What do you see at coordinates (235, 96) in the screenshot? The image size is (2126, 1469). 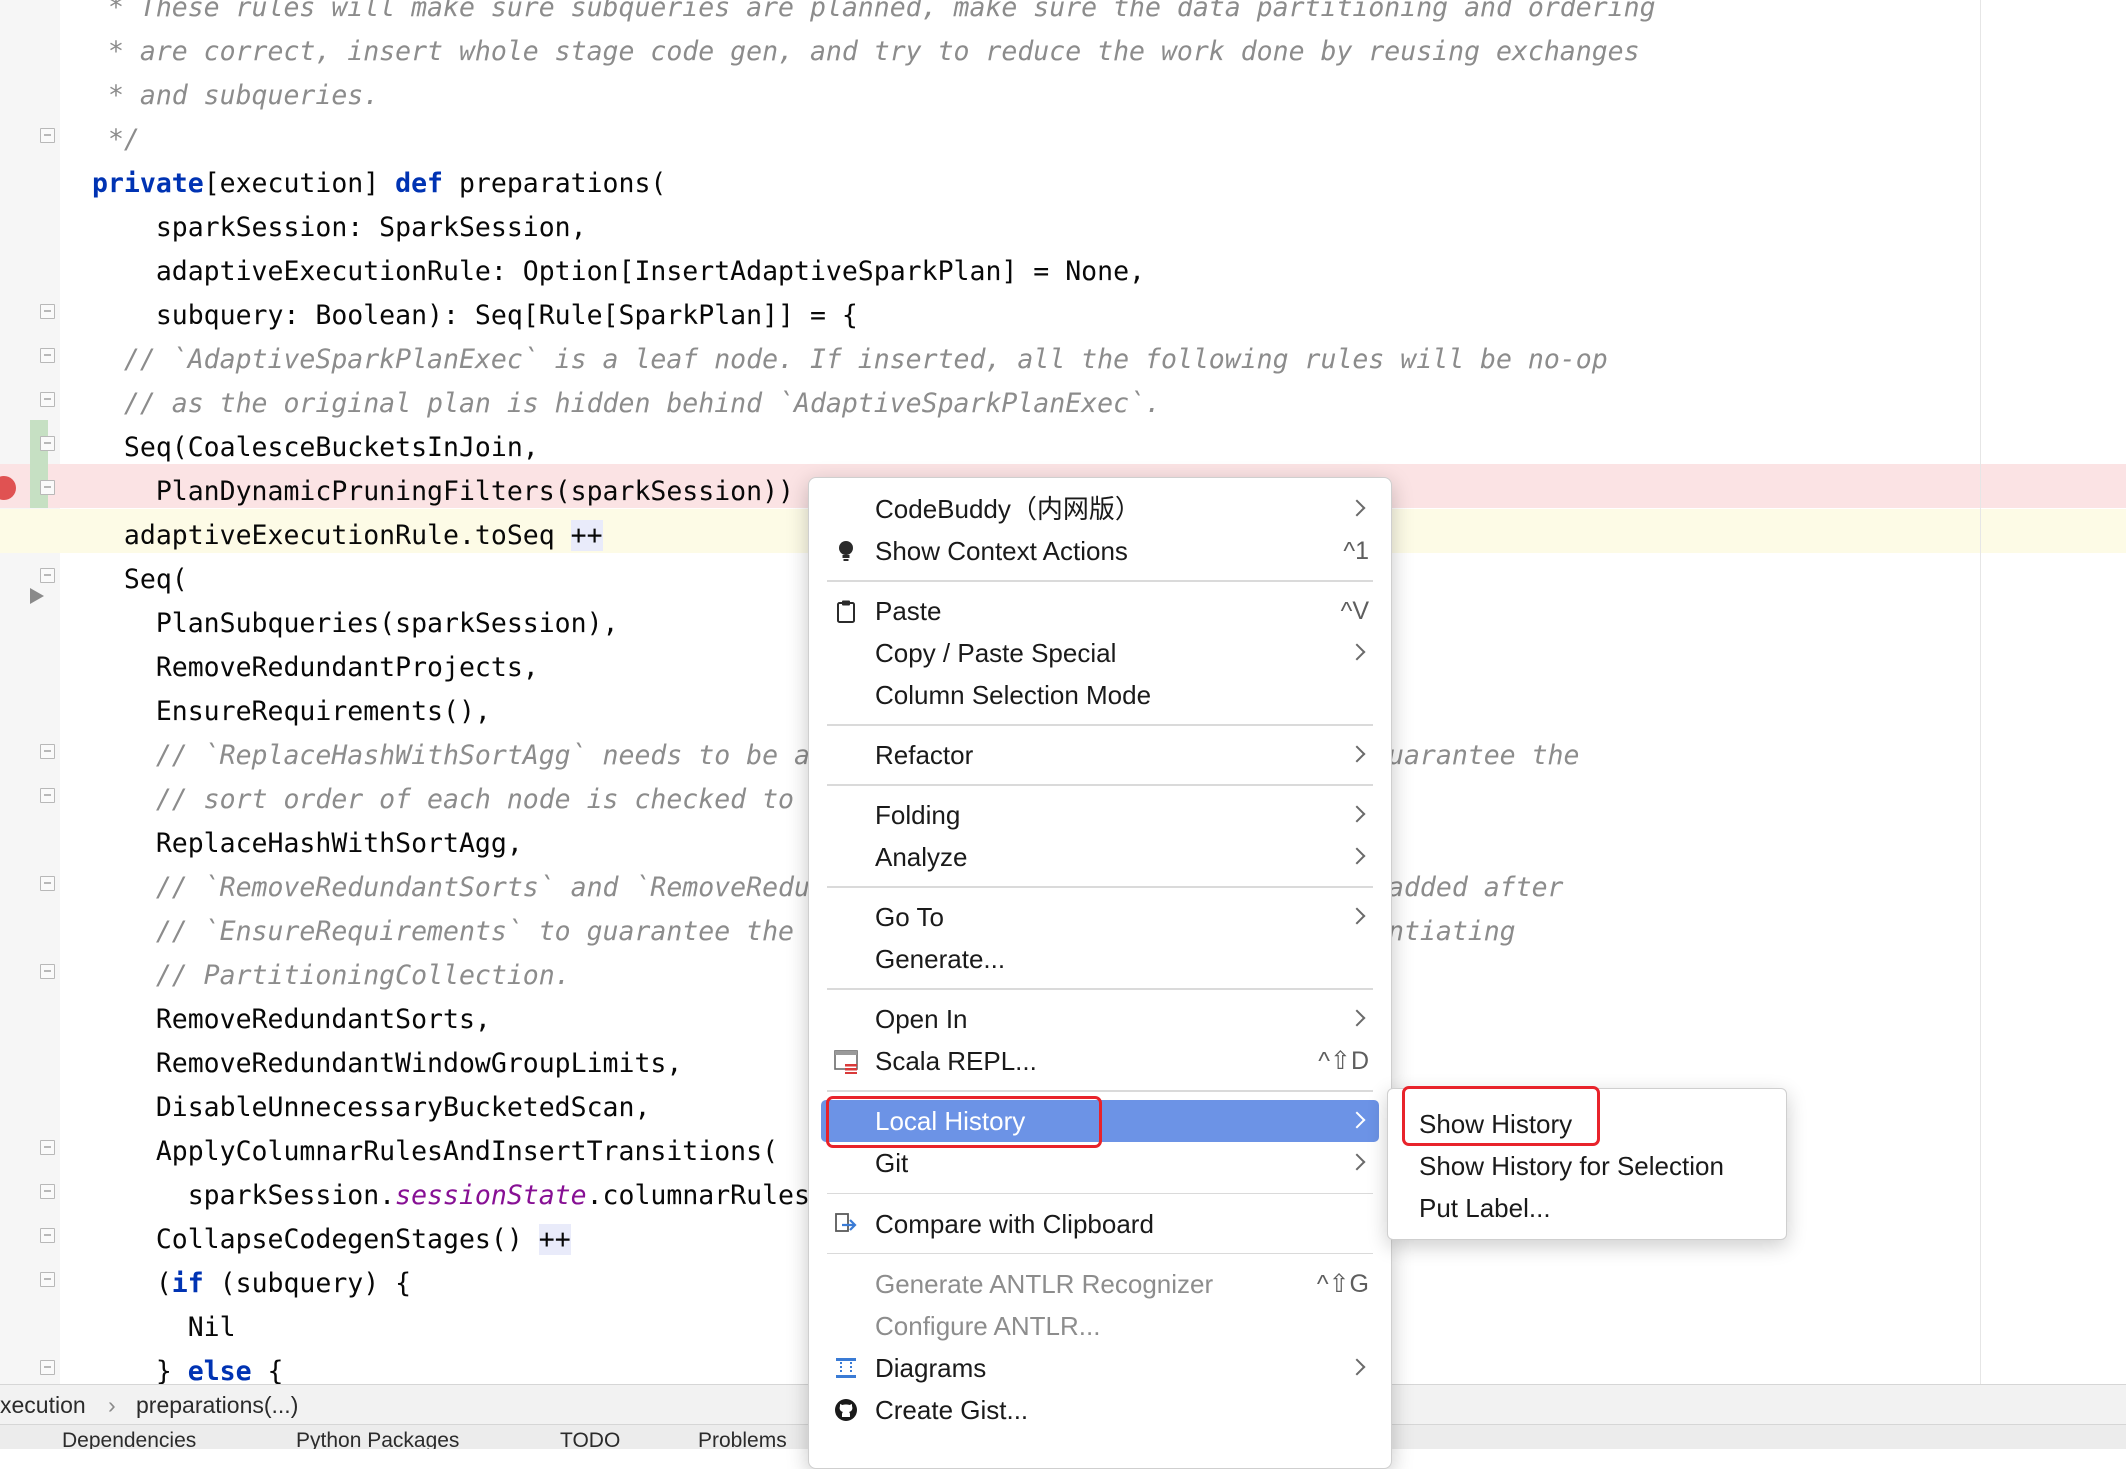 I see `code-line: * and subqueries.` at bounding box center [235, 96].